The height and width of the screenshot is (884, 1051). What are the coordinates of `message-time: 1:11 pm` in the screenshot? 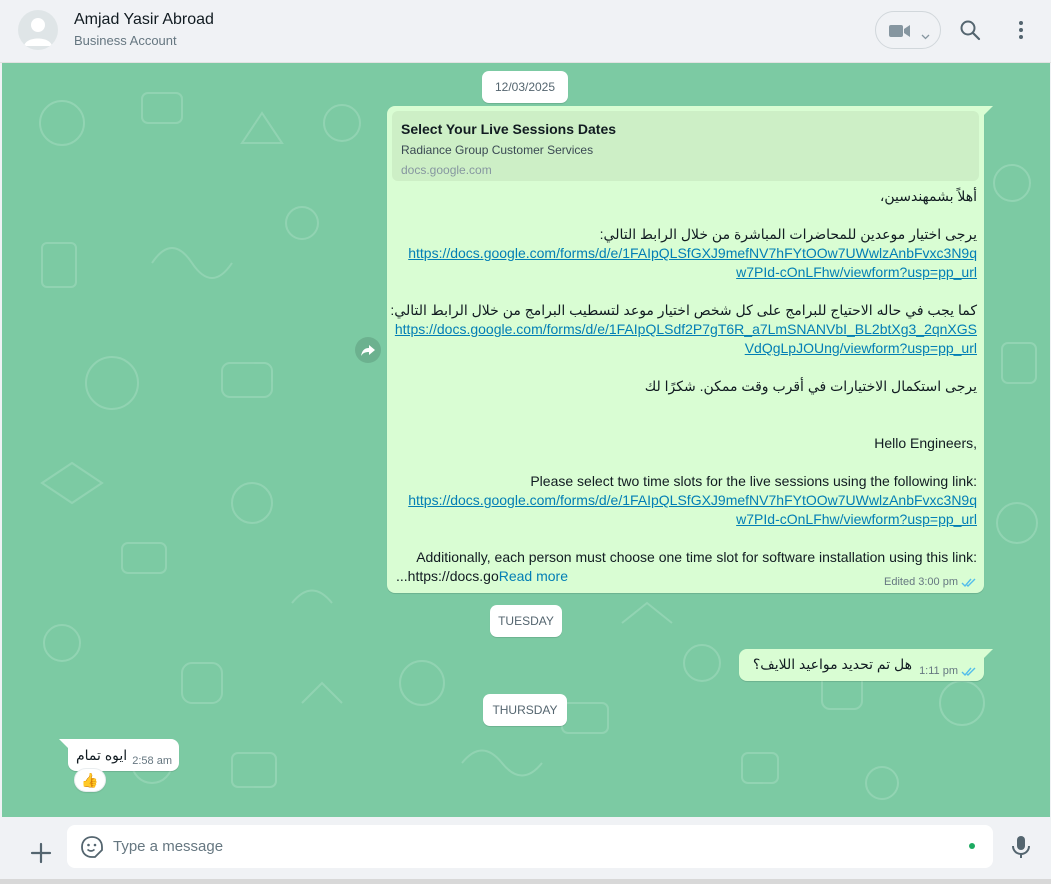 It's located at (938, 671).